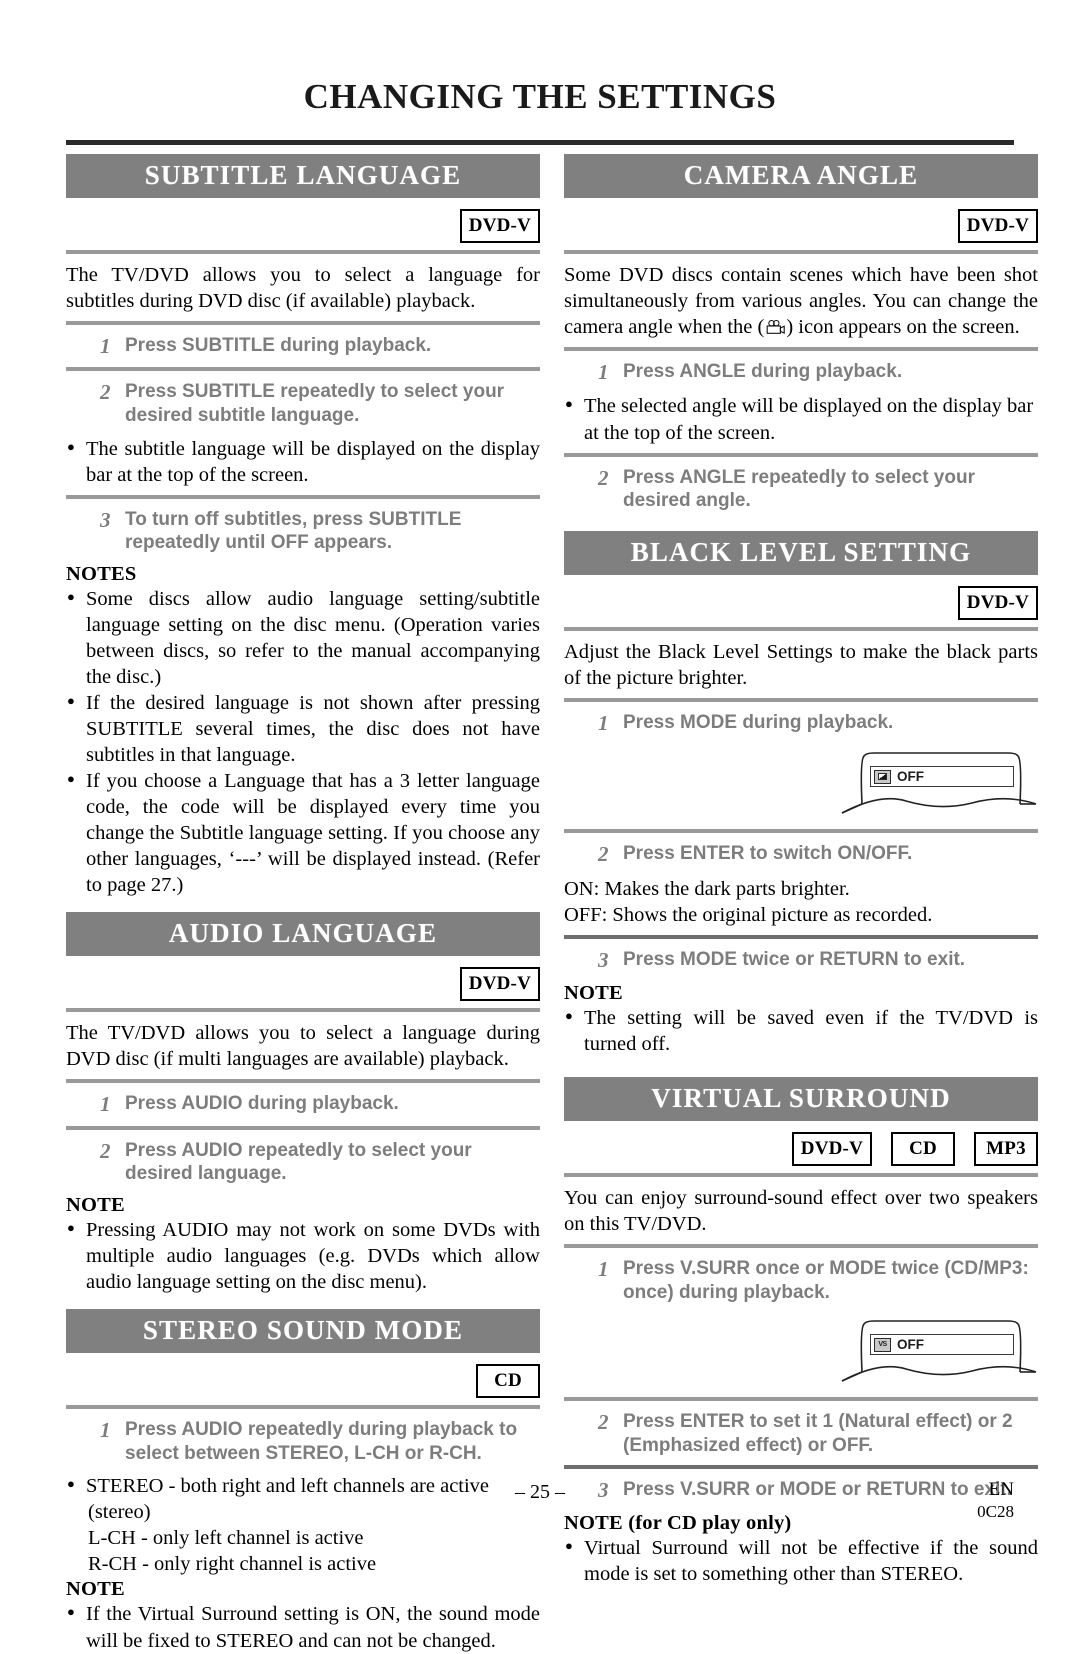 This screenshot has height=1654, width=1080. Describe the element at coordinates (995, 1511) in the screenshot. I see `footer-part-code: 0C28` at that location.